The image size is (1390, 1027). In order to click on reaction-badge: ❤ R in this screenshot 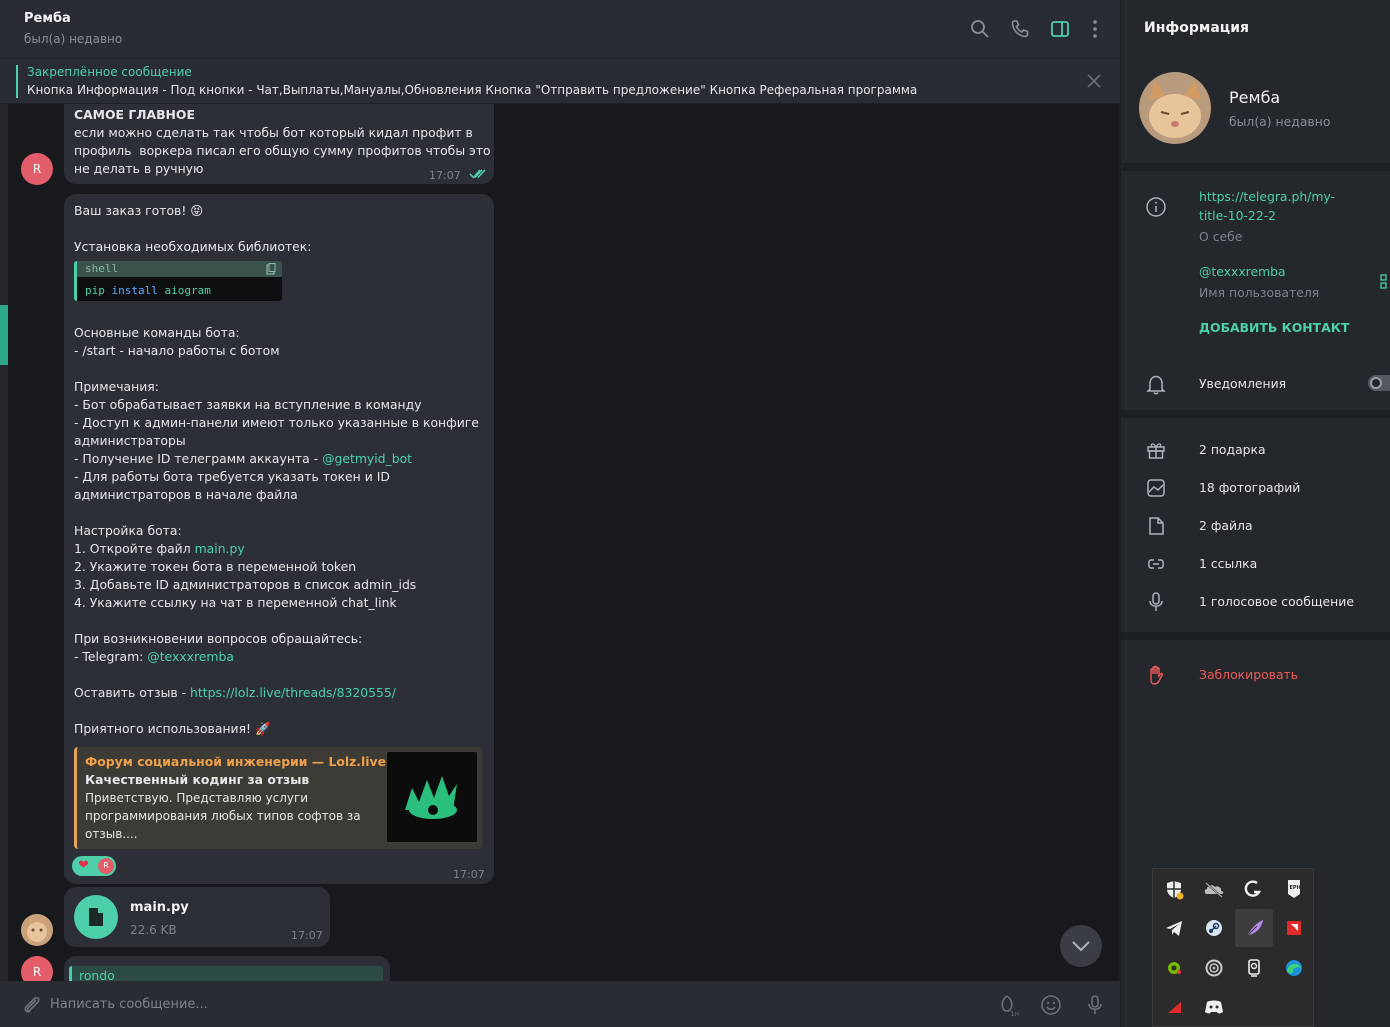, I will do `click(94, 866)`.